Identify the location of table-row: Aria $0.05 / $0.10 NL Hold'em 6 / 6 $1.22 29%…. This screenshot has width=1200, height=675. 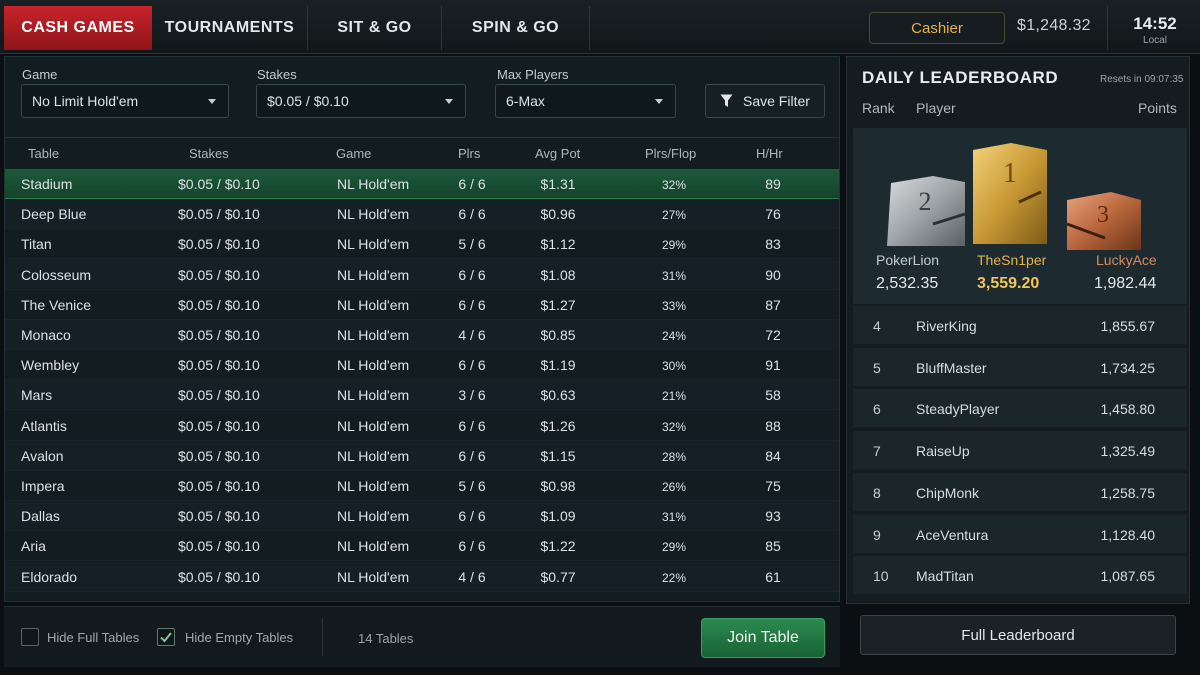
(422, 546).